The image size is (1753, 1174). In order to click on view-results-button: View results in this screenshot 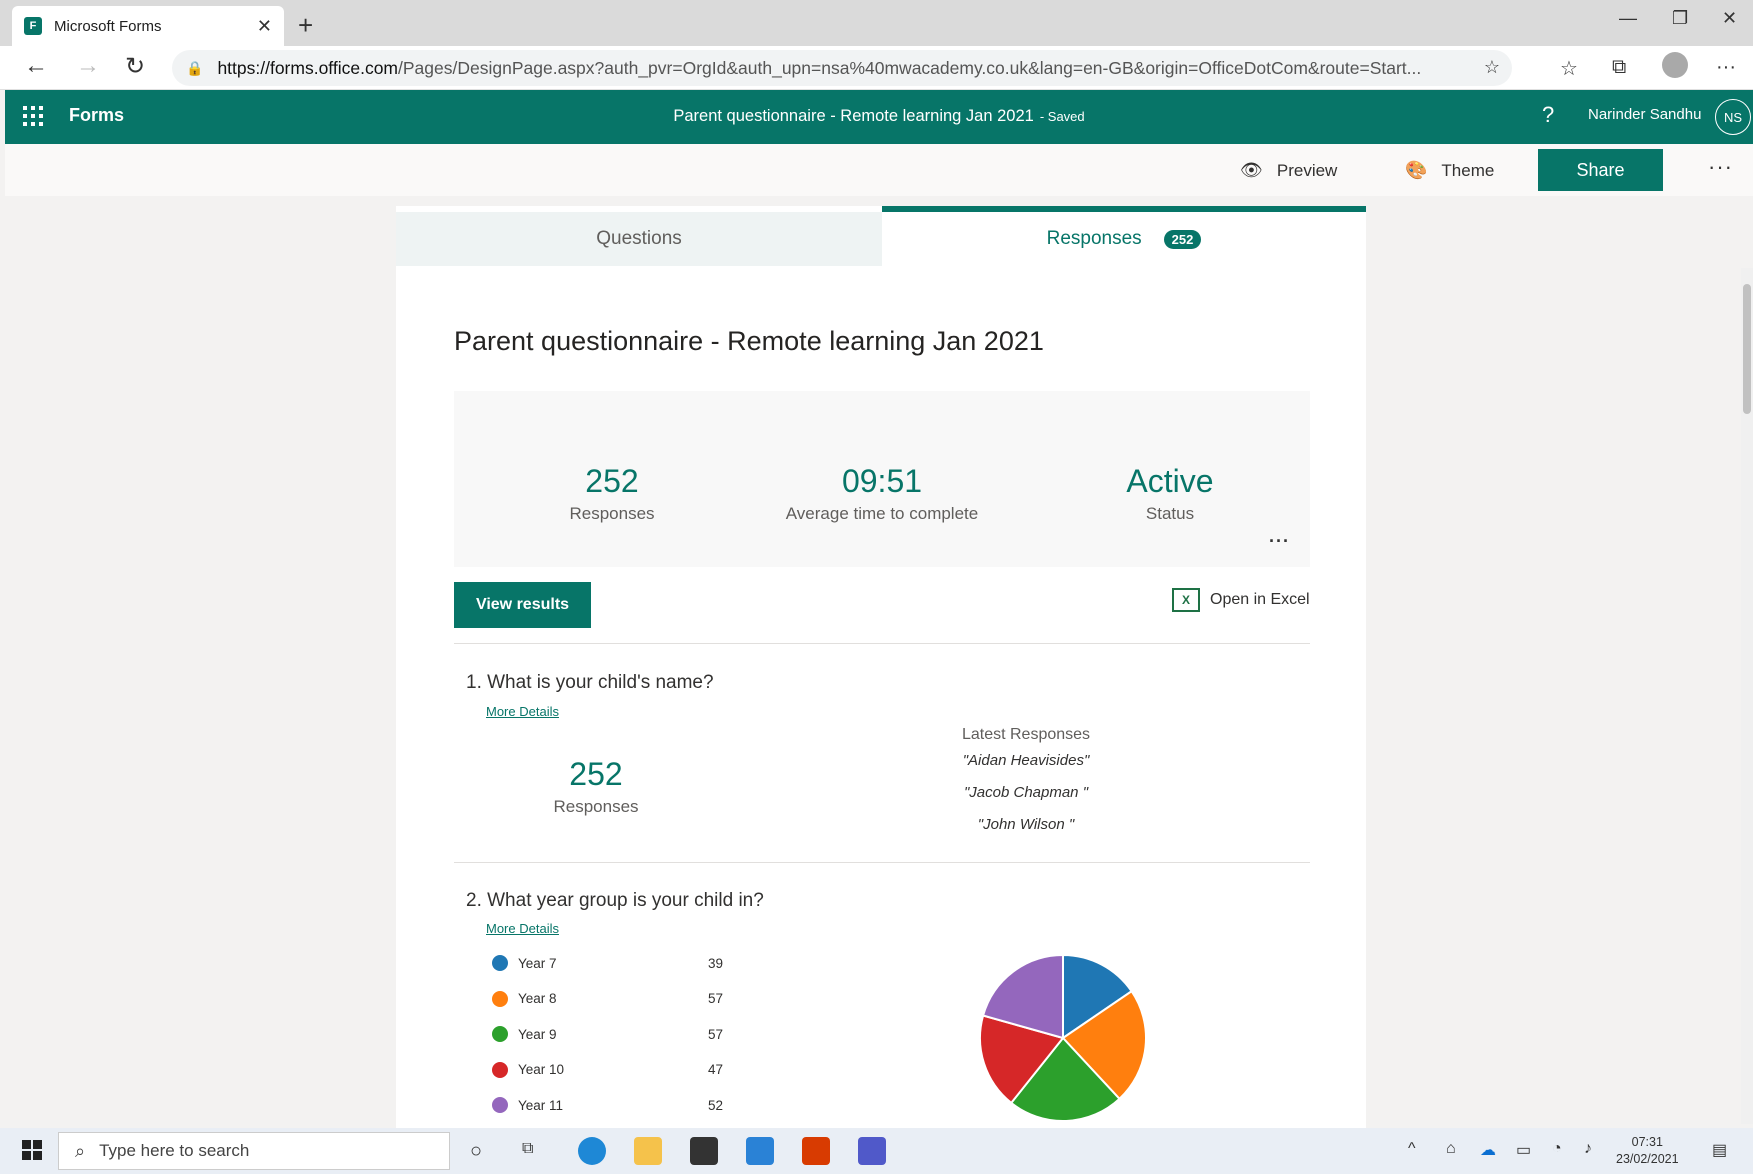, I will do `click(522, 605)`.